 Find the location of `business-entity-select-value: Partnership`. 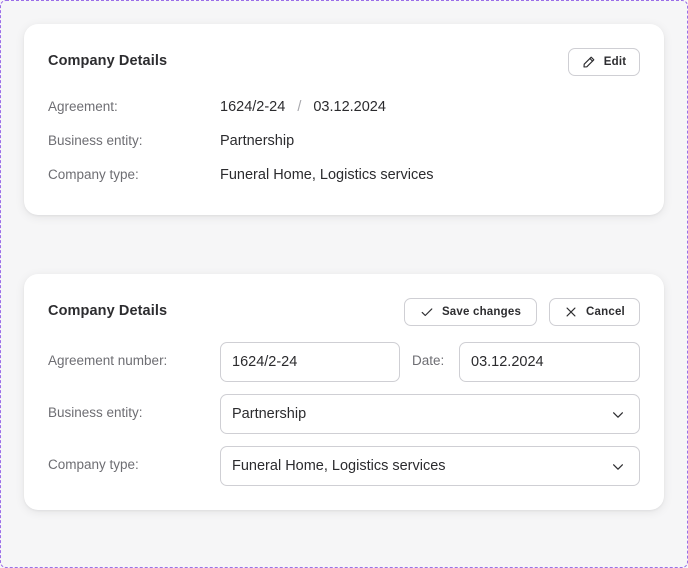

business-entity-select-value: Partnership is located at coordinates (269, 414).